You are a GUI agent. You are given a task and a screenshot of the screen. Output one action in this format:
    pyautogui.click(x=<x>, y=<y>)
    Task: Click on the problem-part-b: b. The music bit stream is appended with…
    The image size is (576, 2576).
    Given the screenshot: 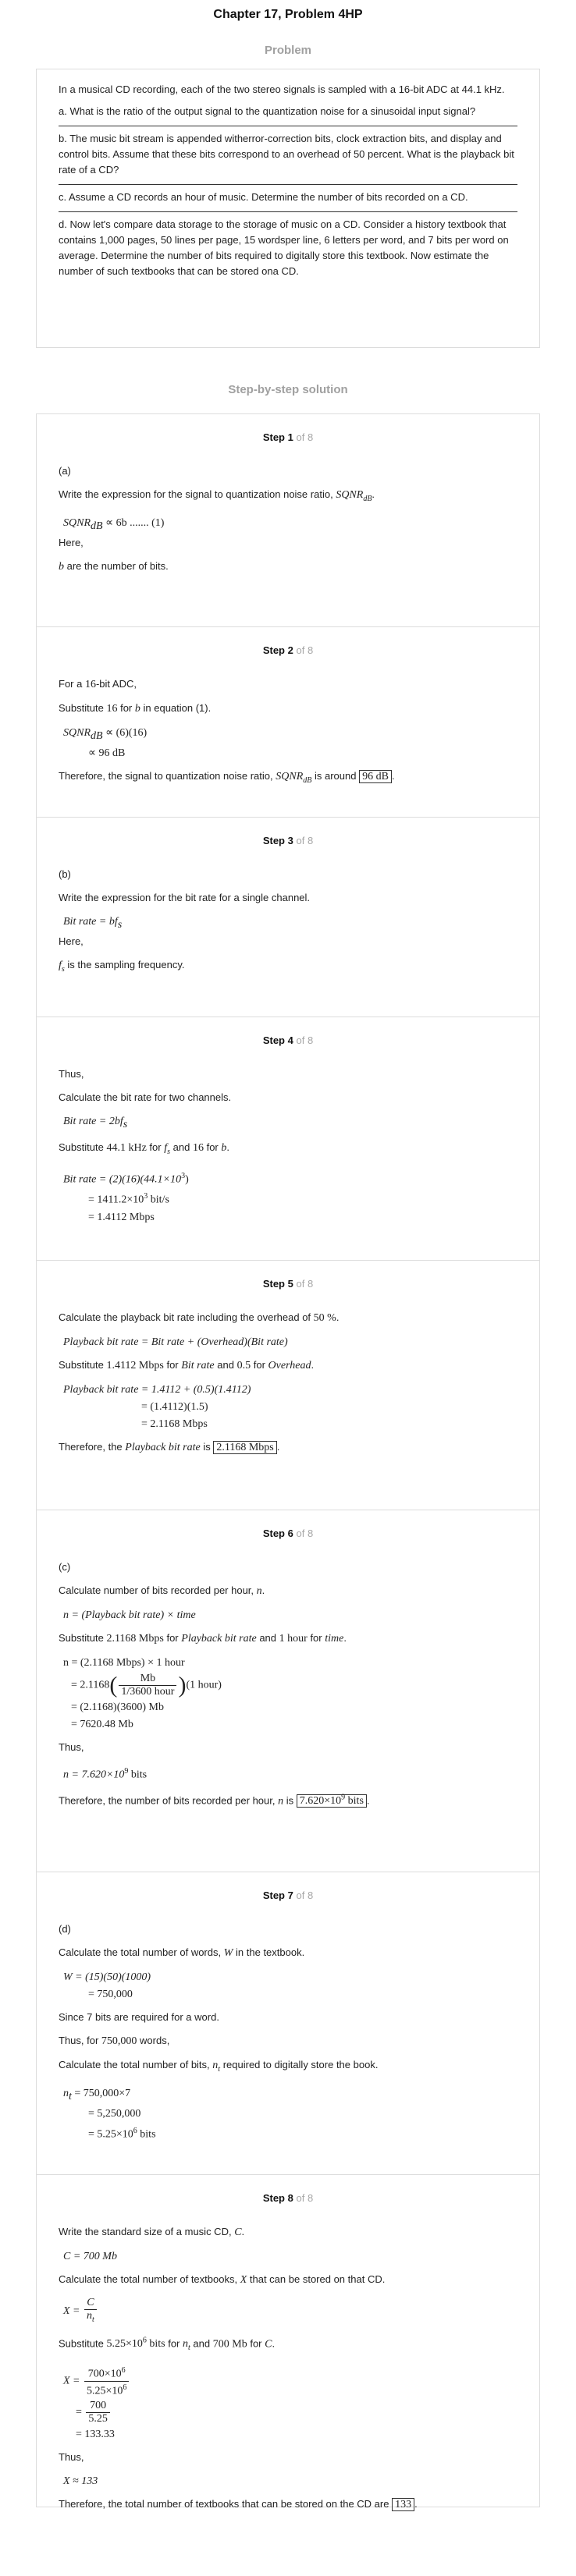 What is the action you would take?
    pyautogui.click(x=288, y=155)
    